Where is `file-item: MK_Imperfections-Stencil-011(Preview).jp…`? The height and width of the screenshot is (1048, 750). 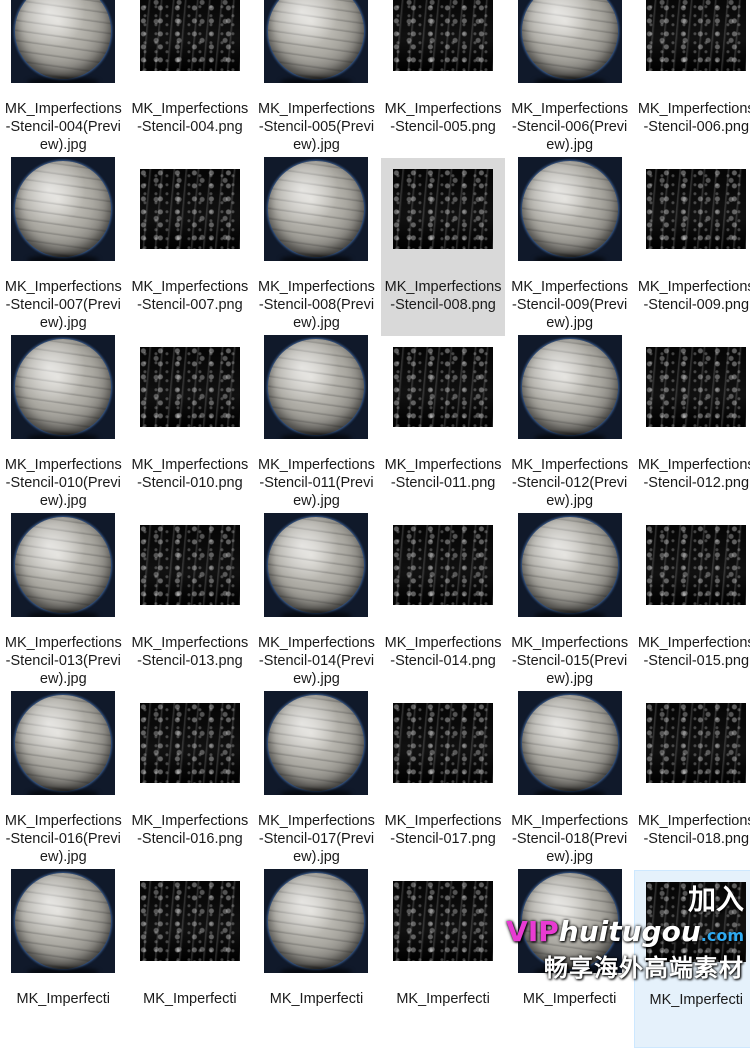
file-item: MK_Imperfections-Stencil-011(Preview).jp… is located at coordinates (316, 424).